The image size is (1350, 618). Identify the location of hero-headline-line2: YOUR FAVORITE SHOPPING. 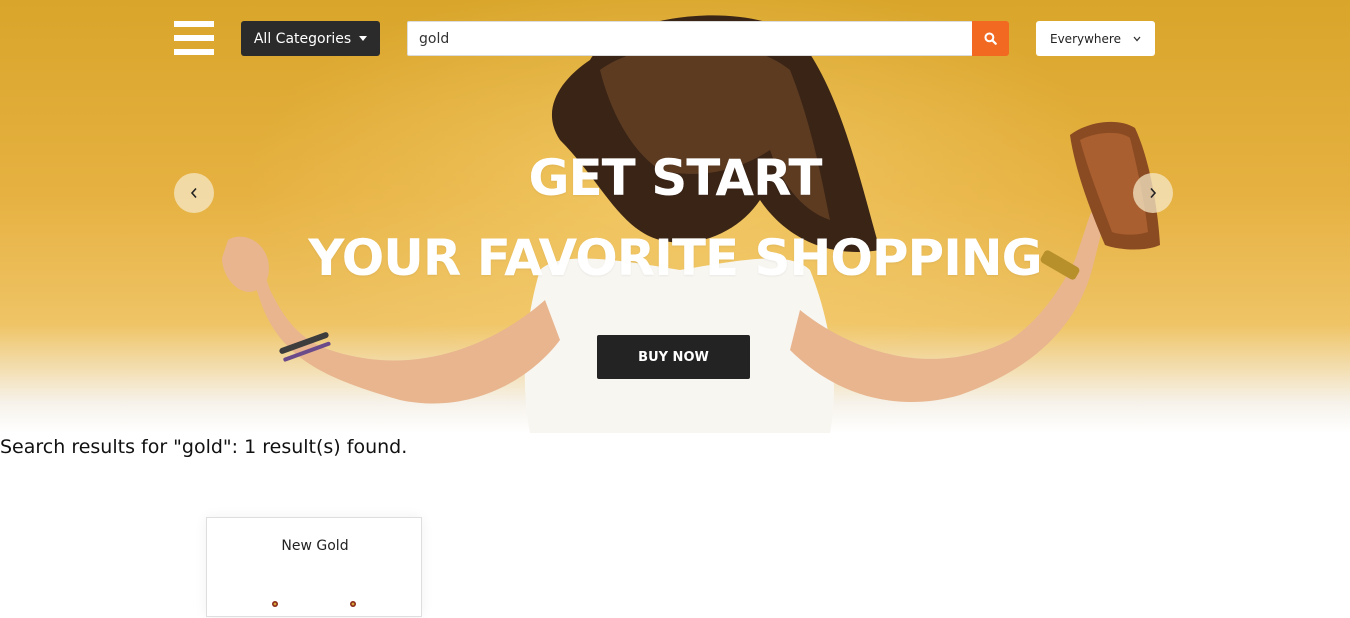
(675, 258).